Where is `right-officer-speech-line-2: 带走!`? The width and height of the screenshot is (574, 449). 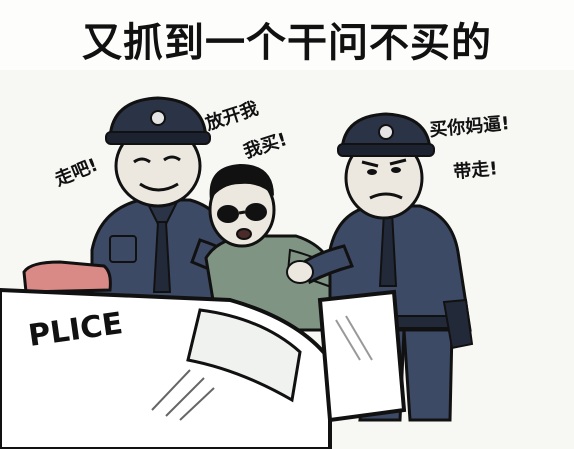 right-officer-speech-line-2: 带走! is located at coordinates (476, 170).